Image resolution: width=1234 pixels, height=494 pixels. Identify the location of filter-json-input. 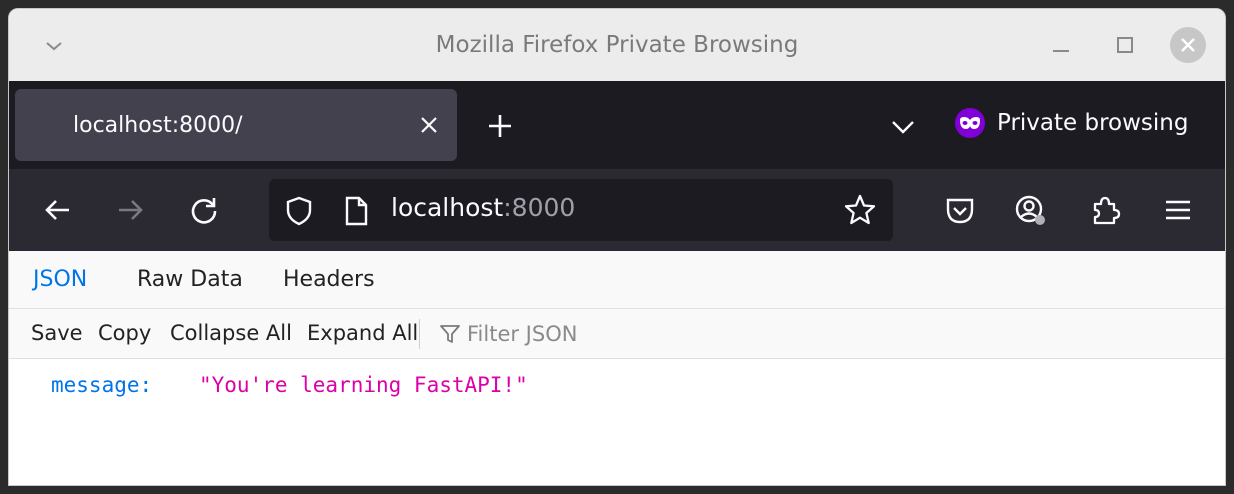
(617, 334).